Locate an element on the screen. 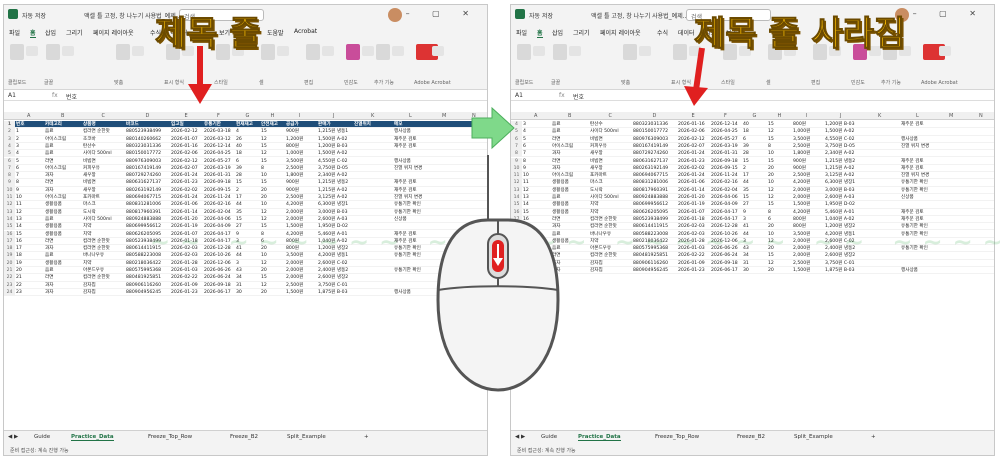  table-cell: 3,750원 D-05 is located at coordinates (843, 146).